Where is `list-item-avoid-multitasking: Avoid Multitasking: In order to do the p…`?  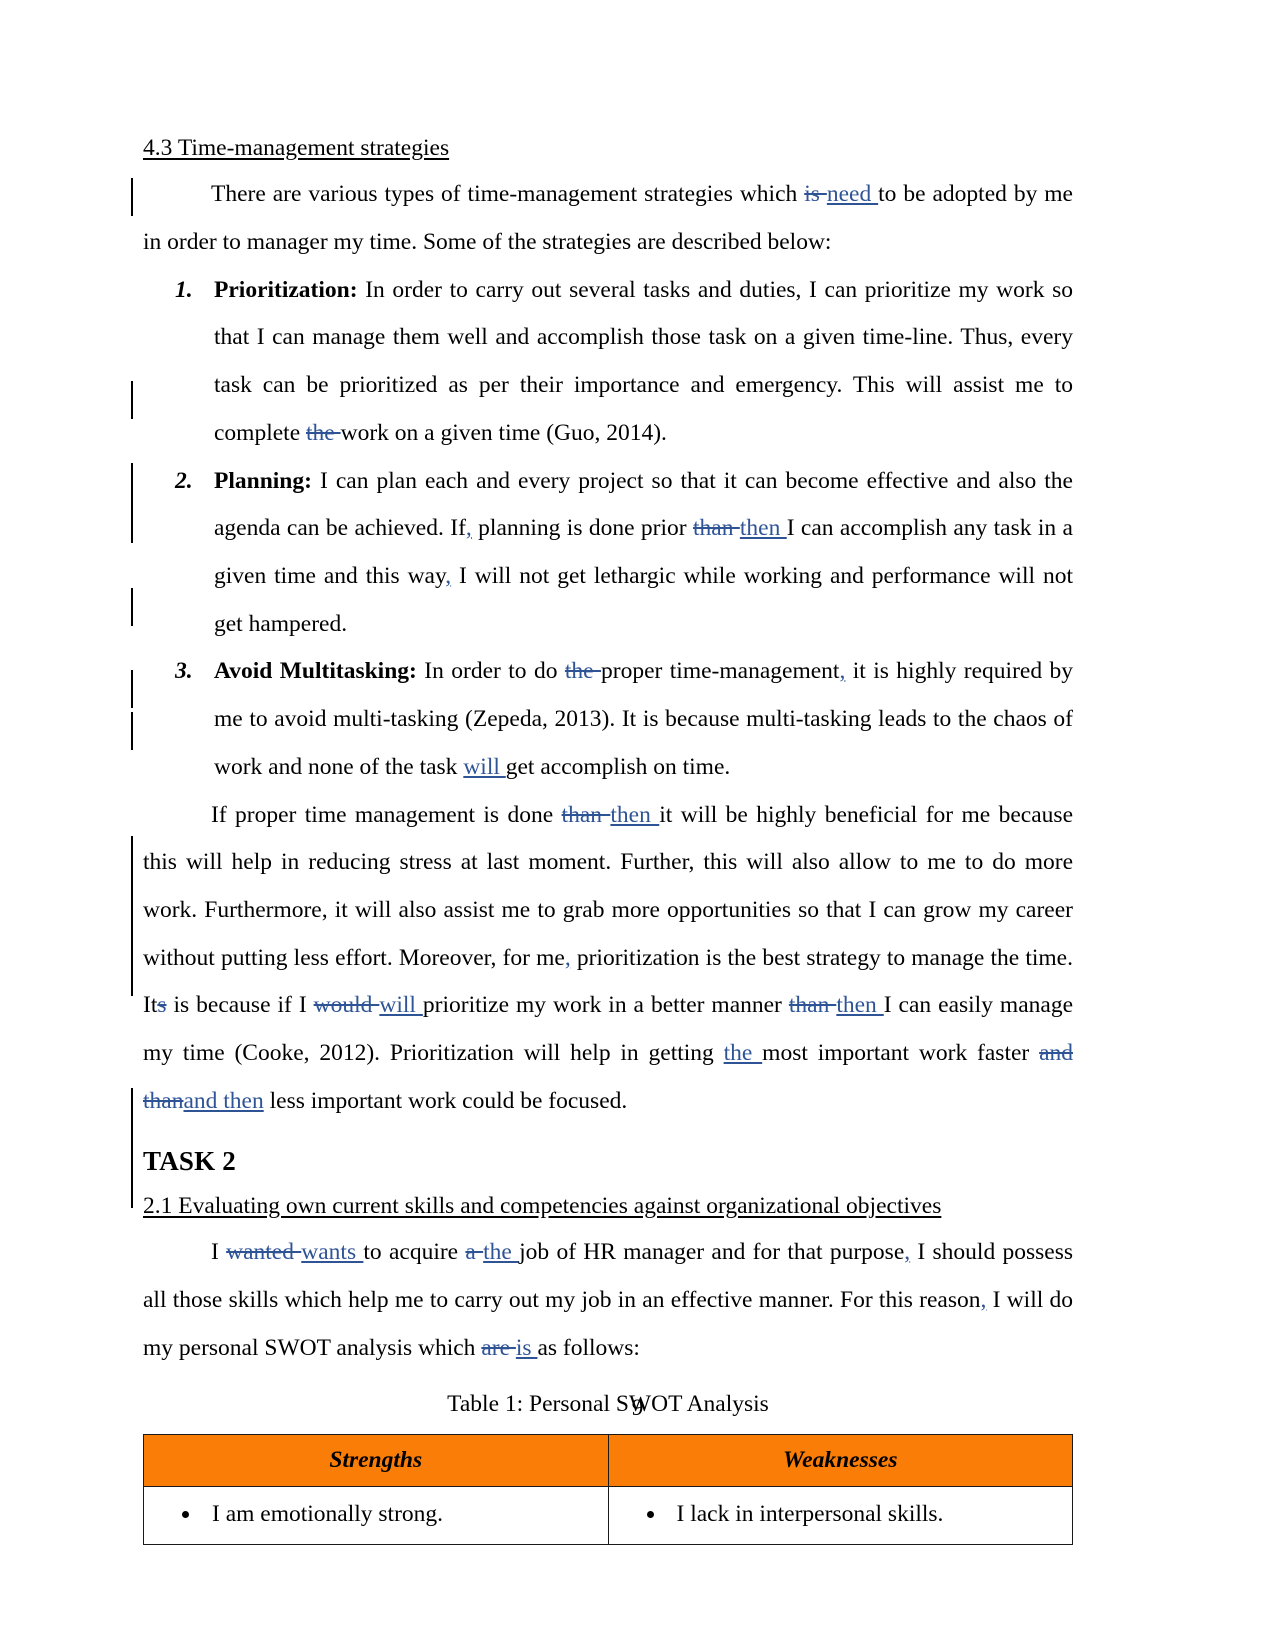
list-item-avoid-multitasking: Avoid Multitasking: In order to do the p… is located at coordinates (608, 719).